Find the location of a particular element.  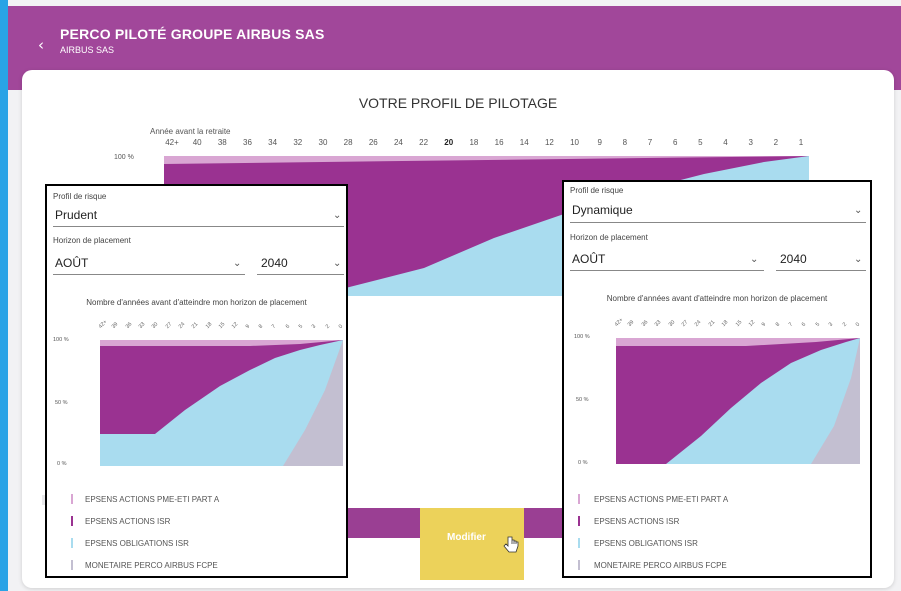

year-tick: 4 is located at coordinates (725, 142).